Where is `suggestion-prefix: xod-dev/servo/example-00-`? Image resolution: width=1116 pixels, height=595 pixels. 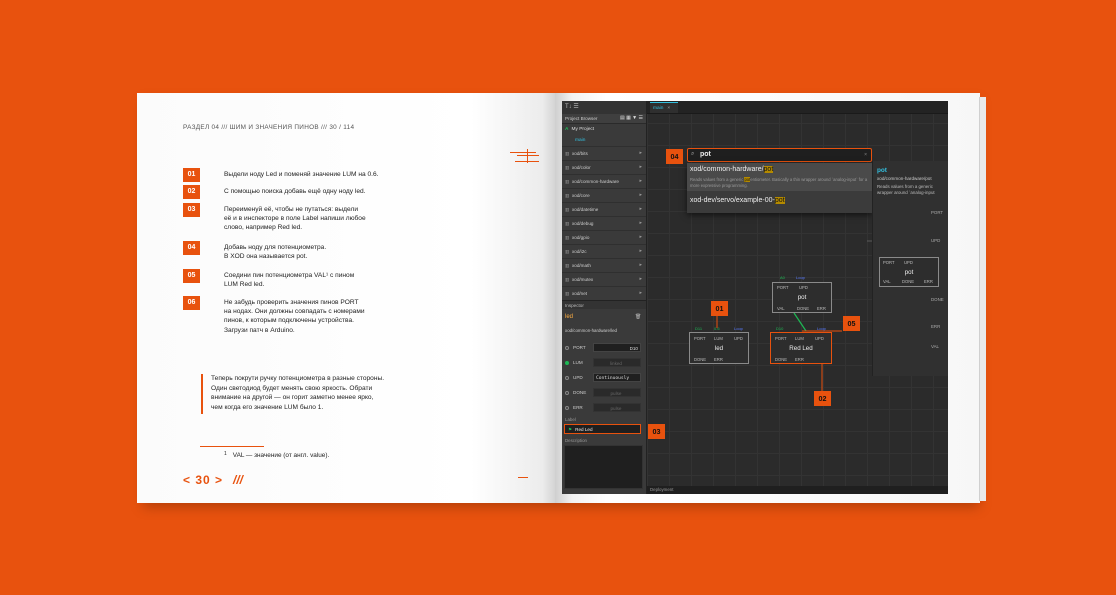 suggestion-prefix: xod-dev/servo/example-00- is located at coordinates (732, 200).